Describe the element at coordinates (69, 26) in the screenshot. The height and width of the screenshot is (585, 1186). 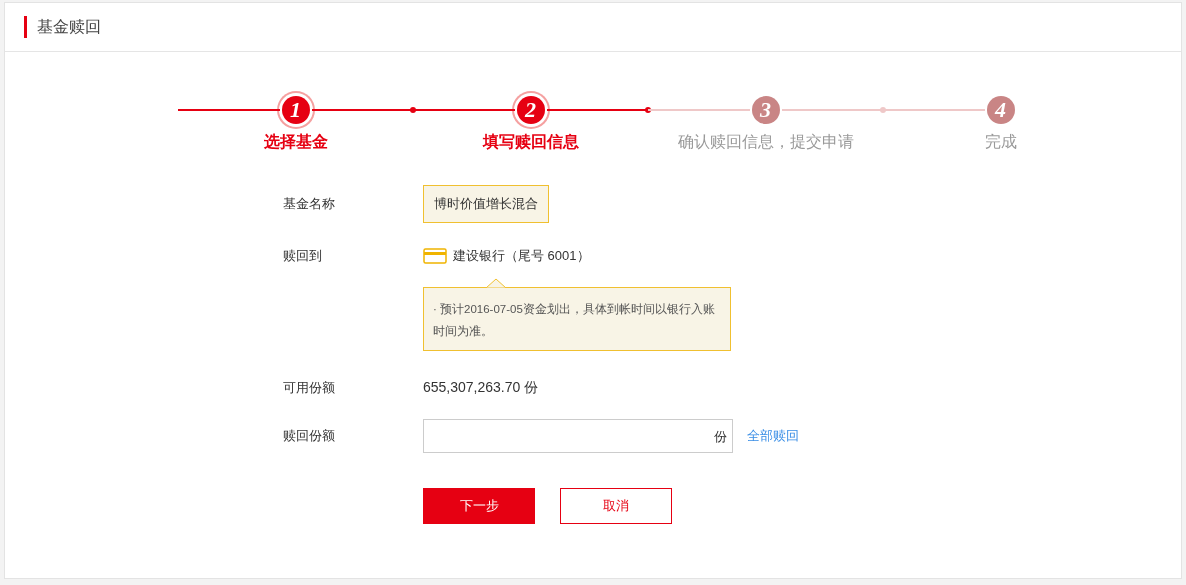
I see `page-title: 基金赎回` at that location.